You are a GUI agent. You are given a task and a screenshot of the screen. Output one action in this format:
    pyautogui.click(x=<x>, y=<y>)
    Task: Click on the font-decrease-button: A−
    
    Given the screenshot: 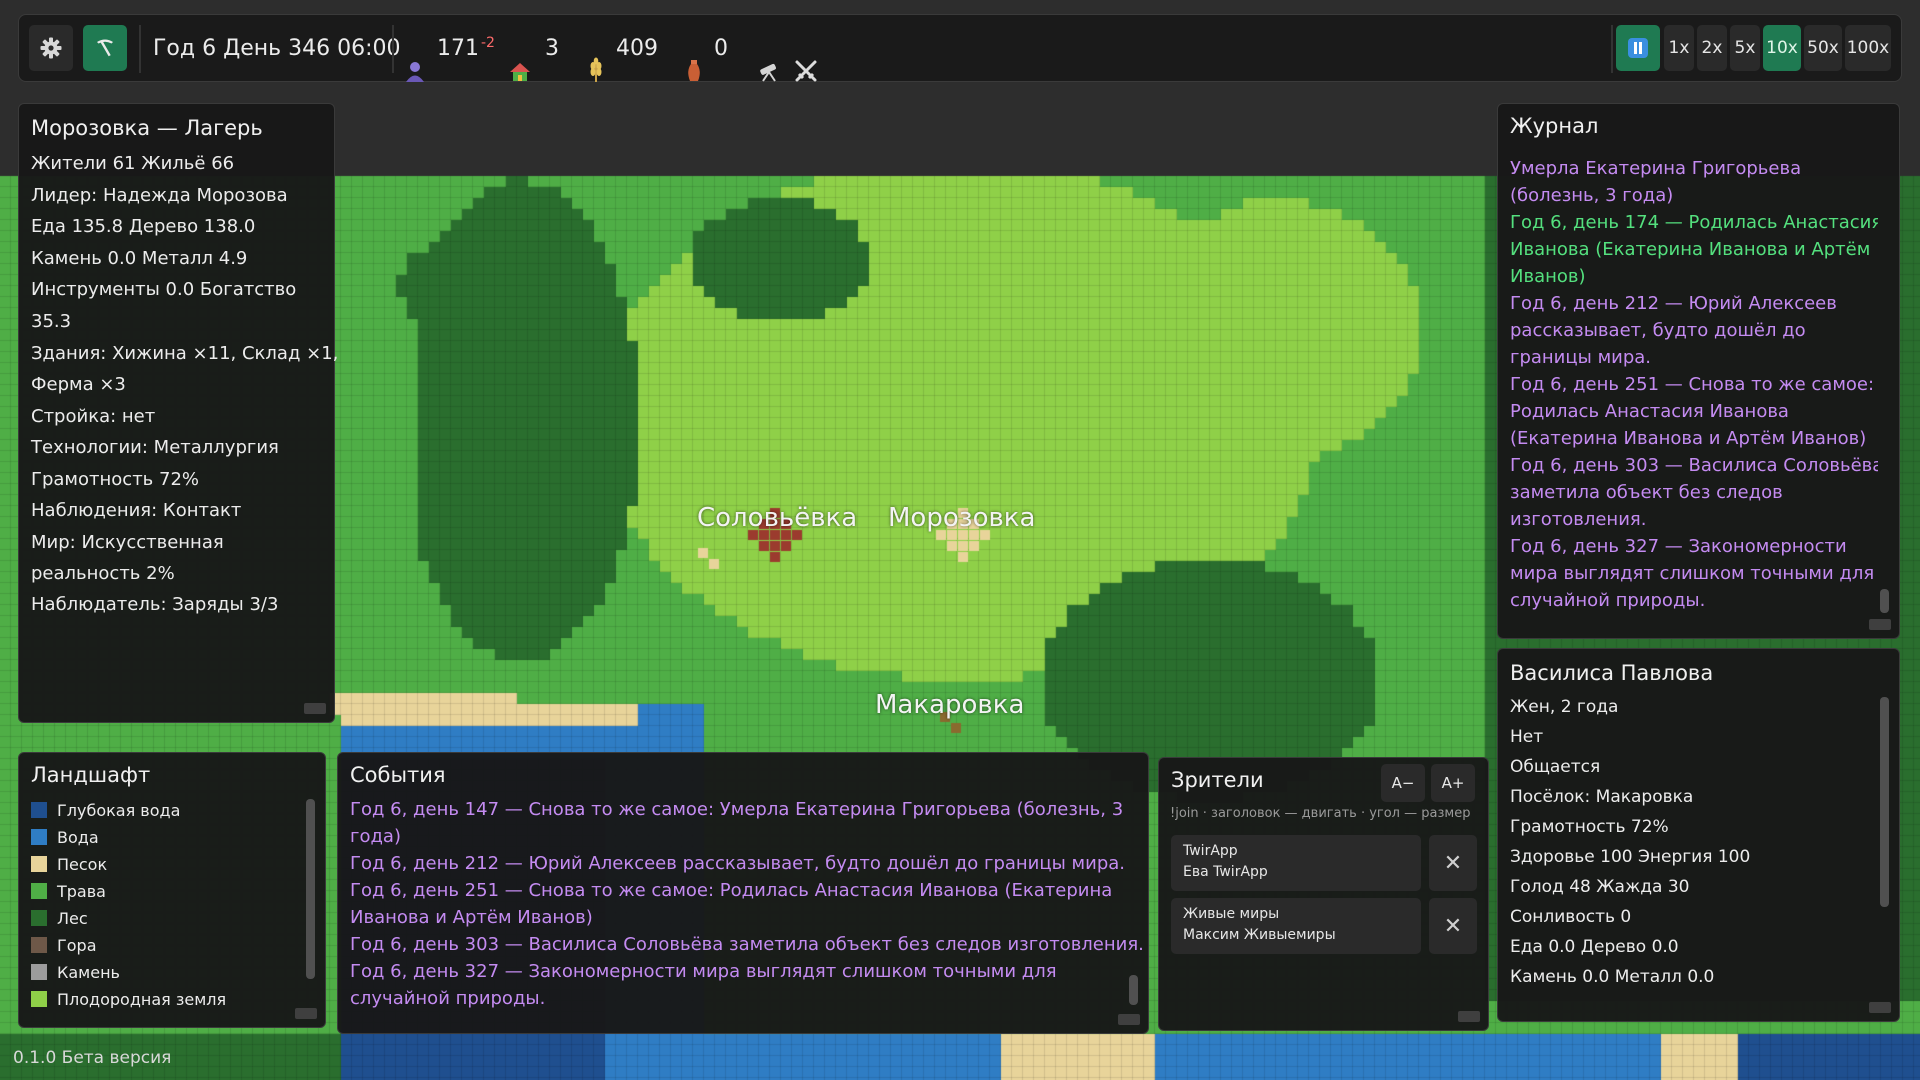 What is the action you would take?
    pyautogui.click(x=1403, y=783)
    